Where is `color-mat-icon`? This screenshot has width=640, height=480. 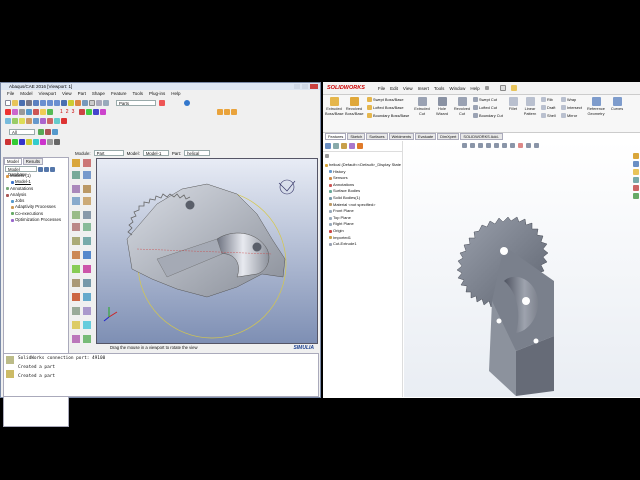
color-mat-icon is located at coordinates (29, 141).